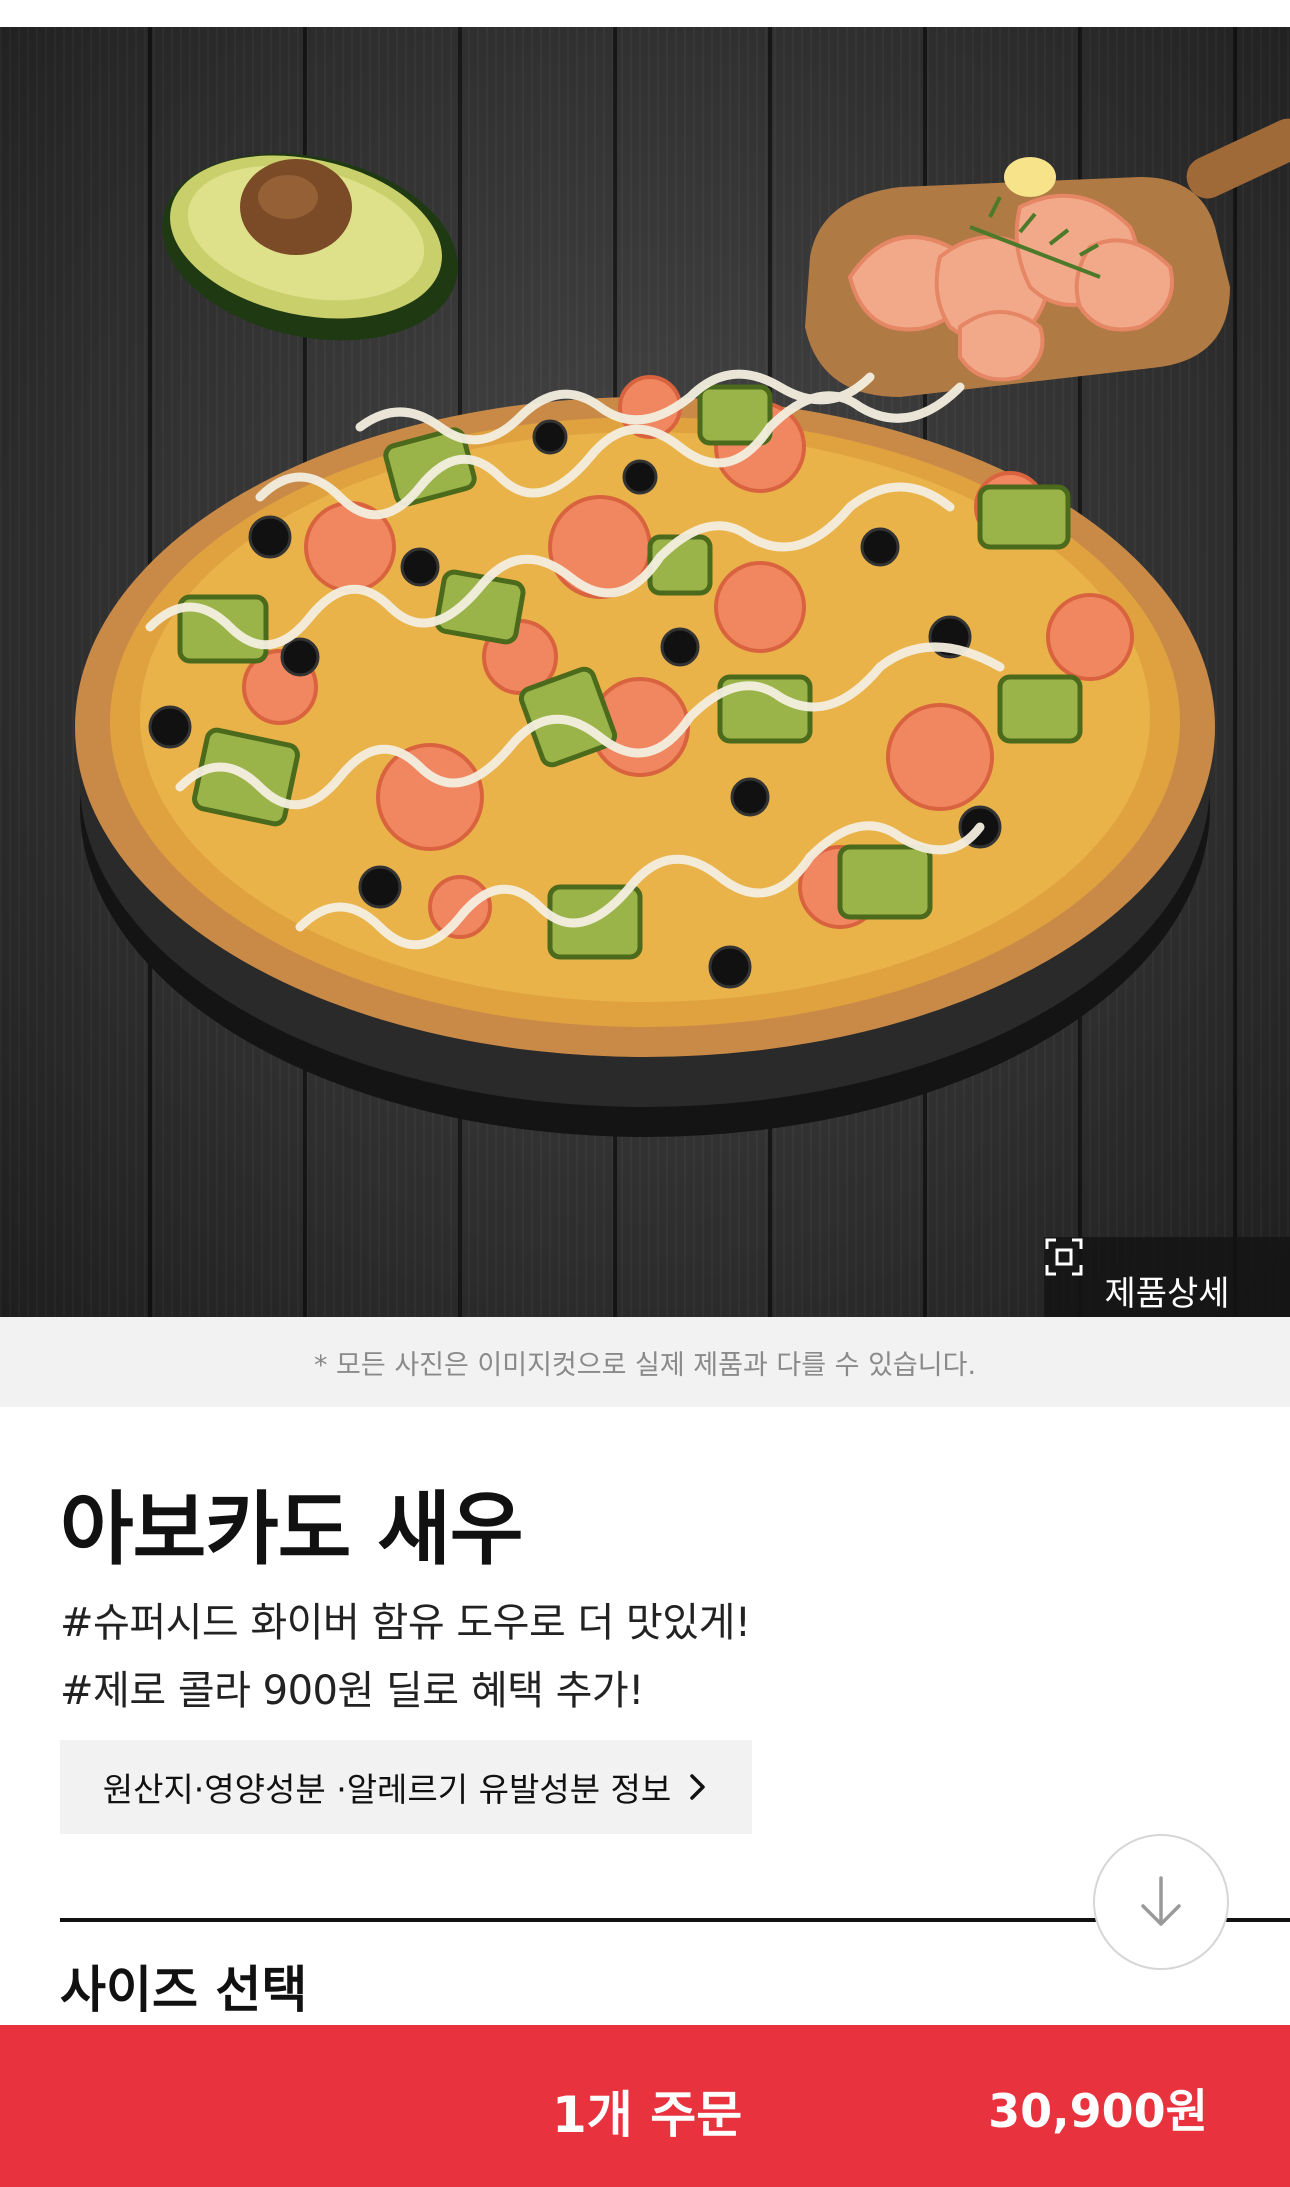  What do you see at coordinates (405, 1623) in the screenshot?
I see `product-tag: #슈퍼시드 화이버 함유 도우로 더 맛있게!` at bounding box center [405, 1623].